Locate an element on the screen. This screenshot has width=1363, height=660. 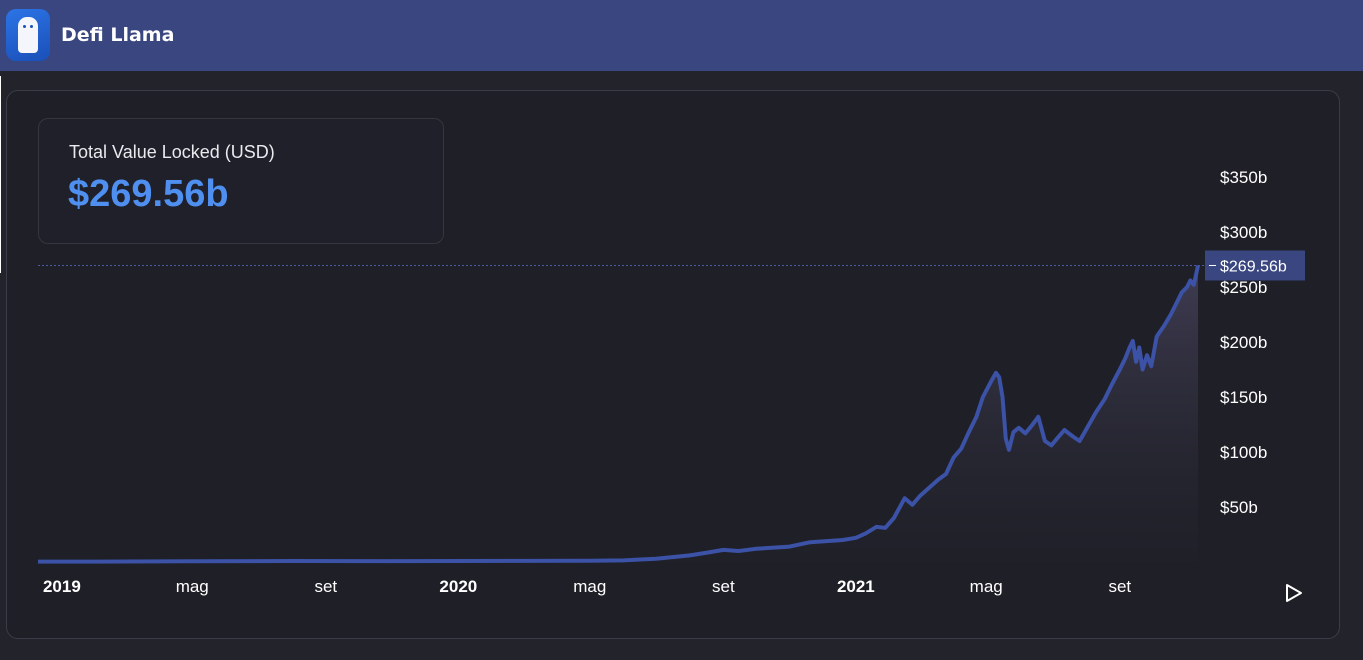
y-tick-label: $250b is located at coordinates (1243, 287).